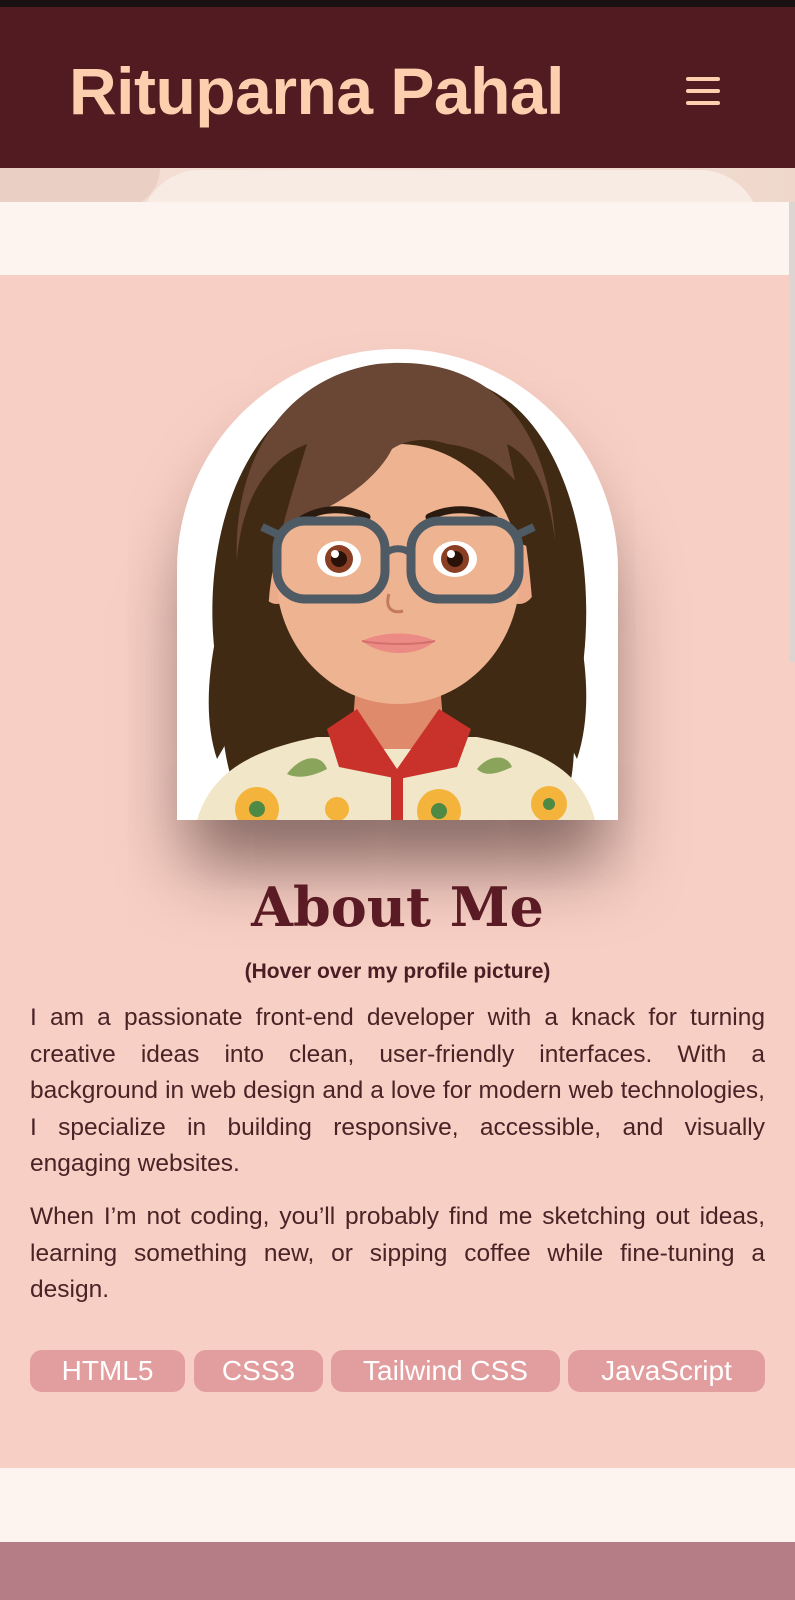  I want to click on scrollbar, so click(792, 432).